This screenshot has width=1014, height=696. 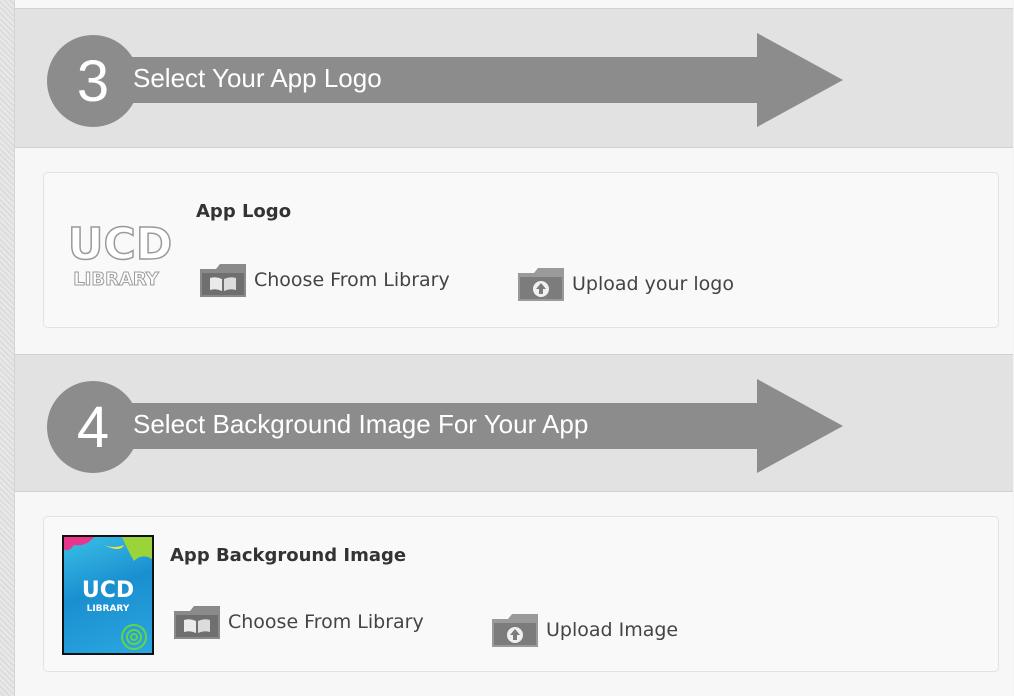 I want to click on background-thumb-text-main: UCD, so click(x=108, y=590).